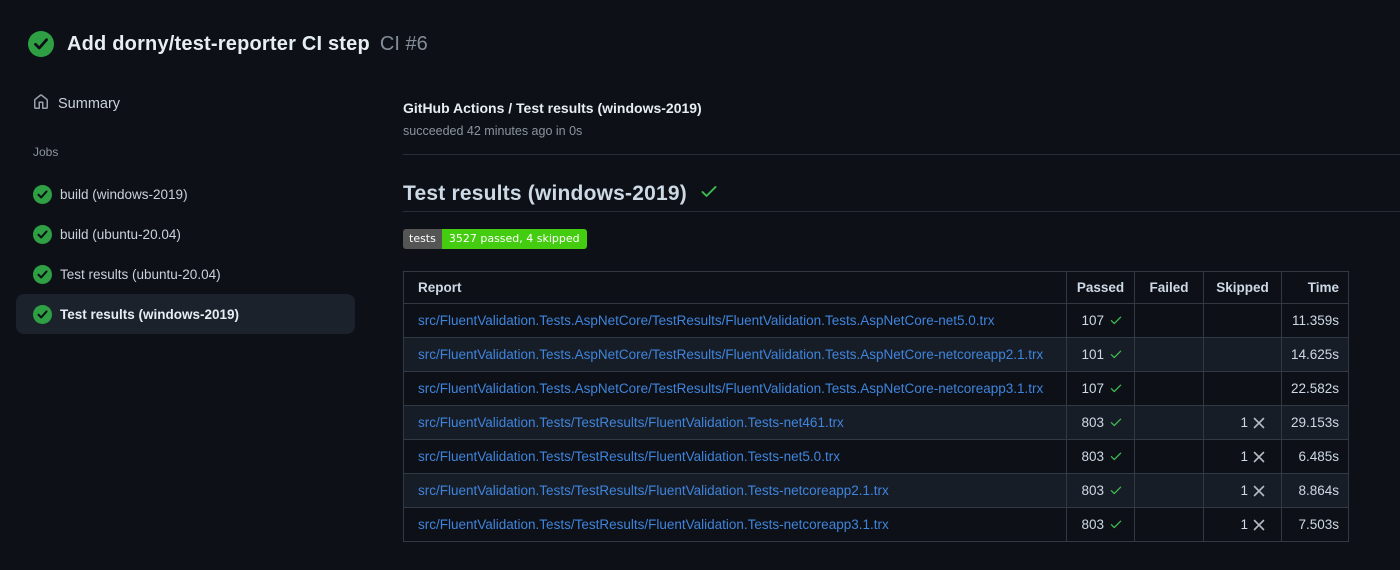 The width and height of the screenshot is (1400, 570). What do you see at coordinates (545, 193) in the screenshot?
I see `report-heading-text: Test results (windows-2019)` at bounding box center [545, 193].